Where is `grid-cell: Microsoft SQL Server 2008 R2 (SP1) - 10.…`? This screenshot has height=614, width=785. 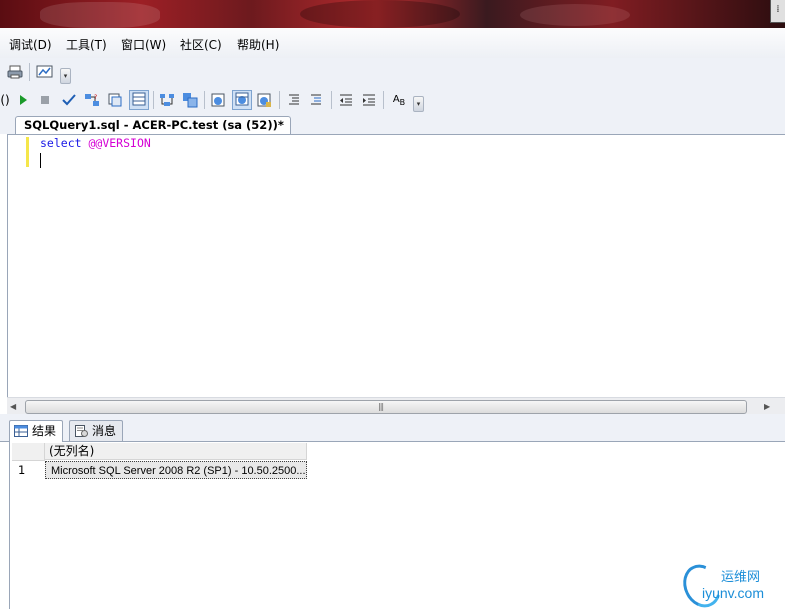 grid-cell: Microsoft SQL Server 2008 R2 (SP1) - 10.… is located at coordinates (176, 470).